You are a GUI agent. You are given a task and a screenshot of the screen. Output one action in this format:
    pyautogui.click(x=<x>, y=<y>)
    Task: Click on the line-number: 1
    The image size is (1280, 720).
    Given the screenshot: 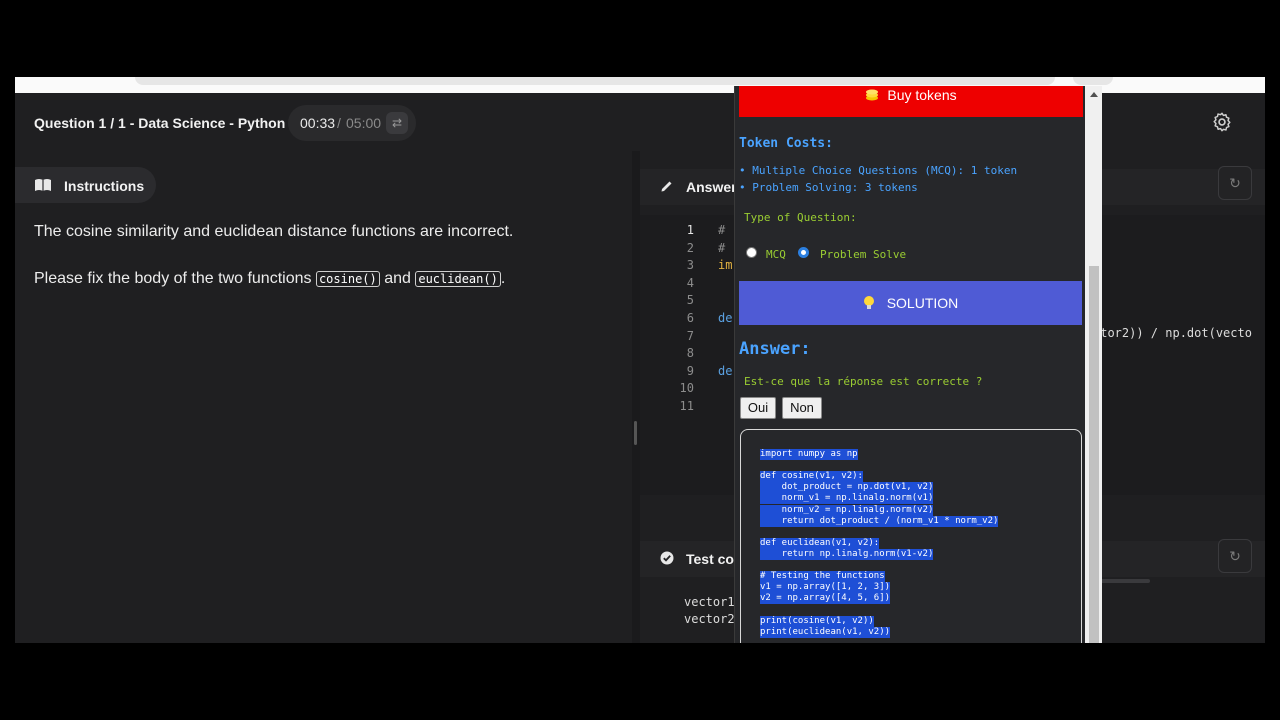 What is the action you would take?
    pyautogui.click(x=690, y=230)
    